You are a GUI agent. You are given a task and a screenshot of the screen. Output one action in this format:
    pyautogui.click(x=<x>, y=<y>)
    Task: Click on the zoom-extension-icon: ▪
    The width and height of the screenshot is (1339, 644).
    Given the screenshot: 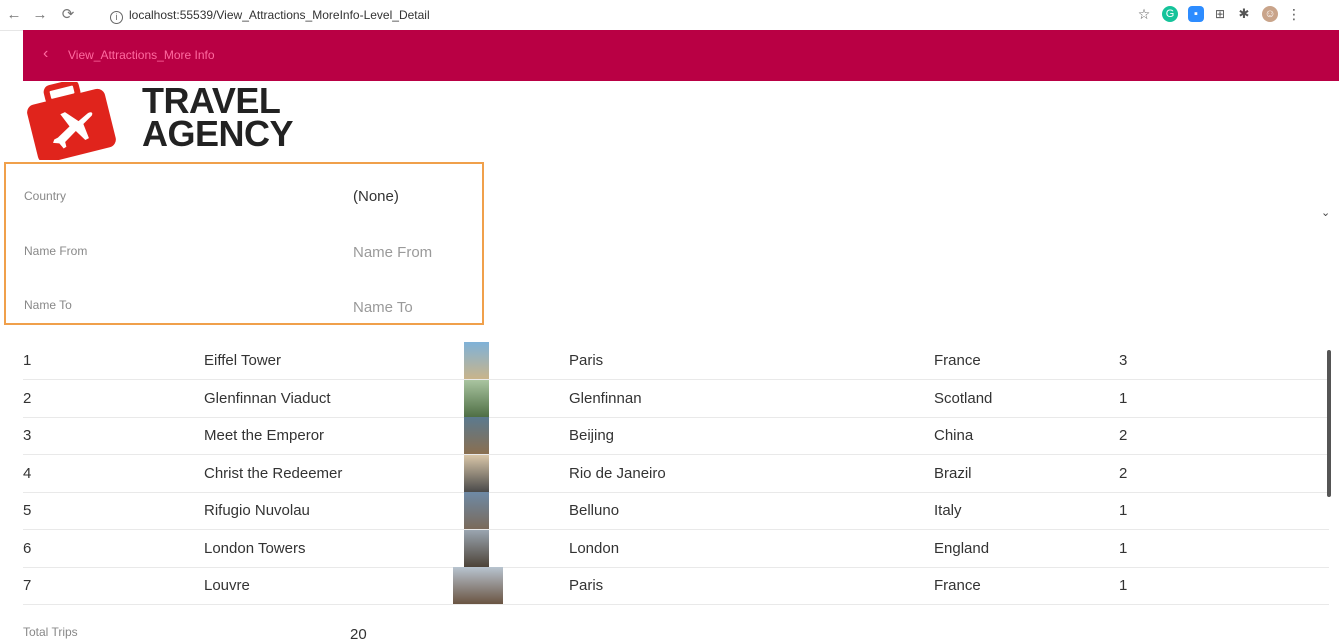 What is the action you would take?
    pyautogui.click(x=1196, y=14)
    